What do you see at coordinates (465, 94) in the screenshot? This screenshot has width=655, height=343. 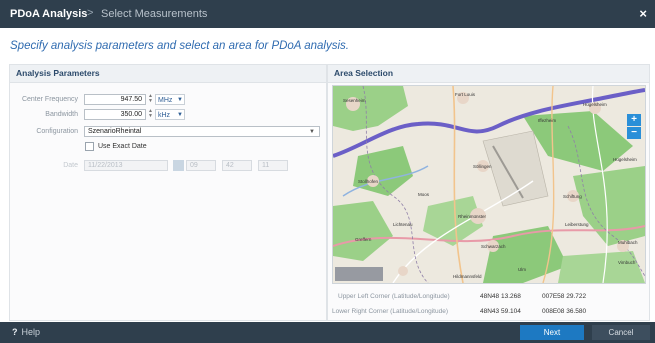 I see `map-label: Fort Louis` at bounding box center [465, 94].